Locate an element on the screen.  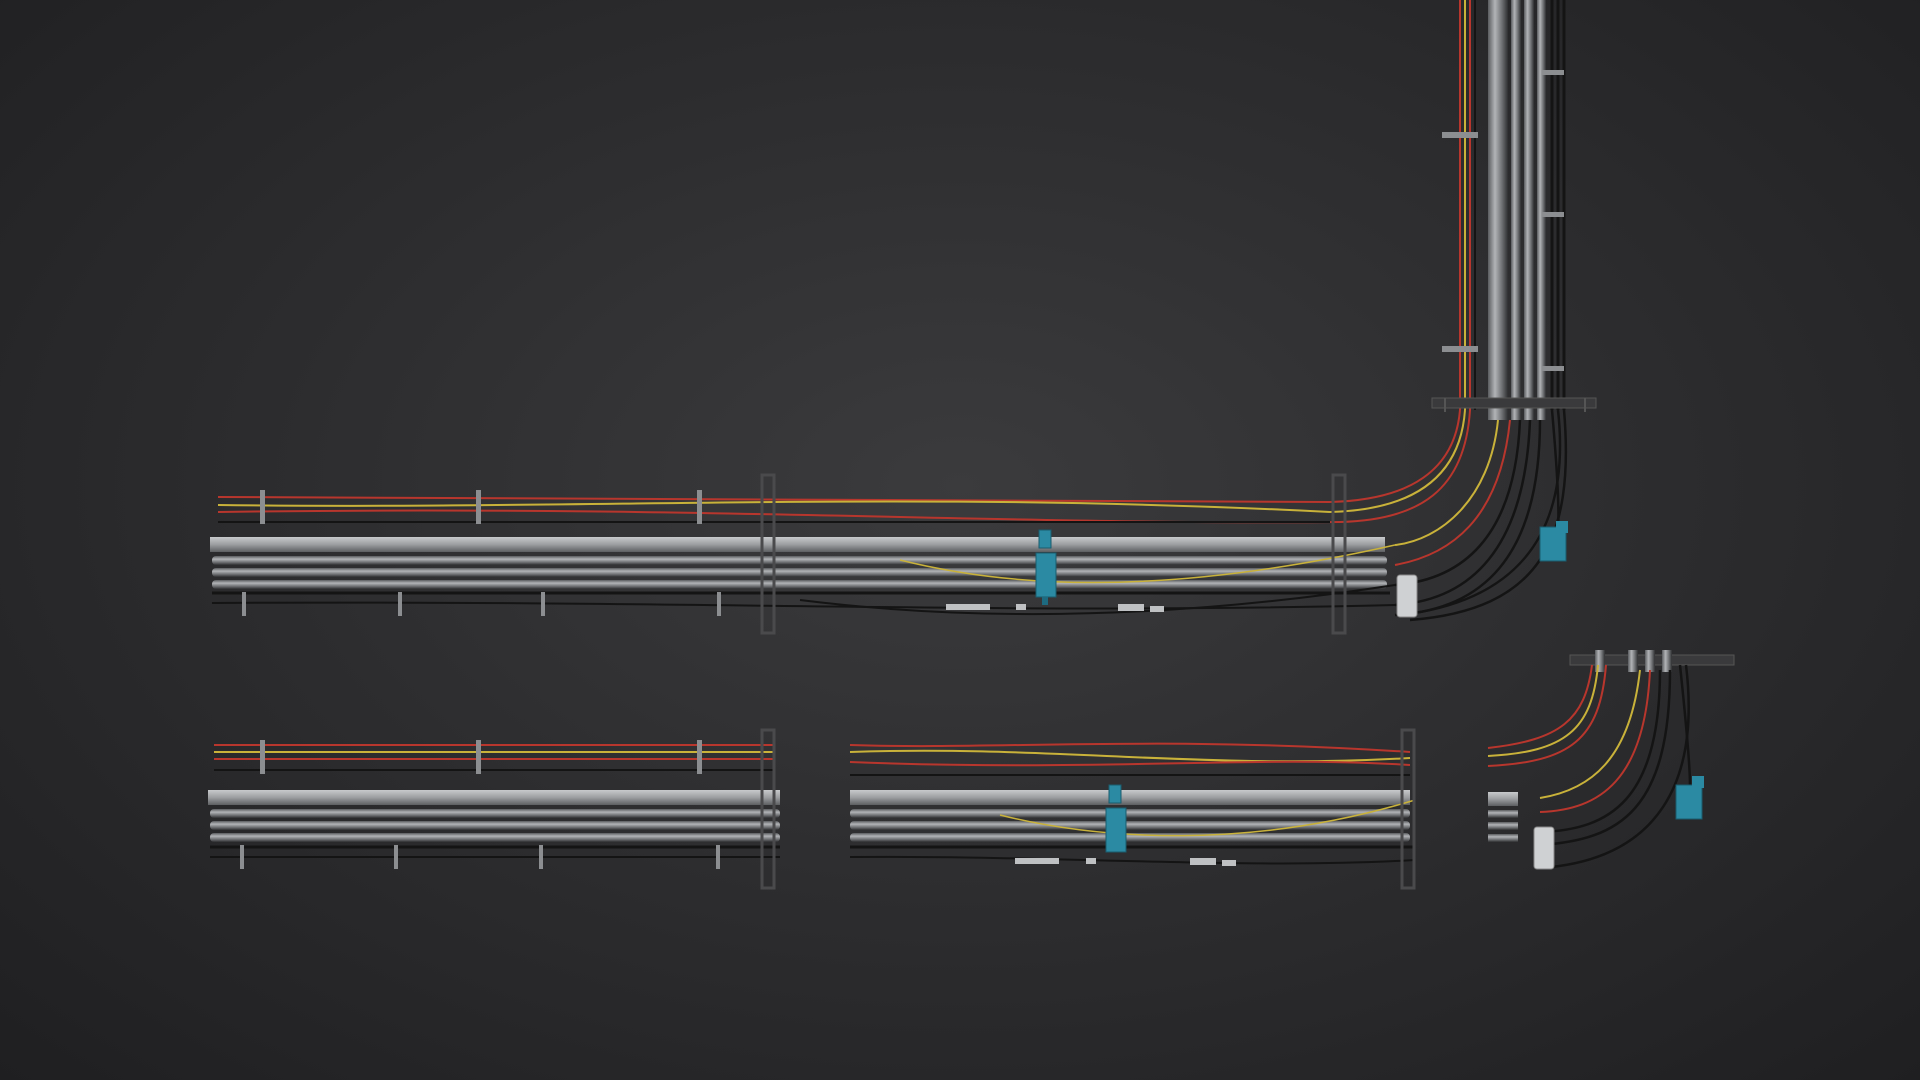
vertical-riser is located at coordinates (1514, 210).